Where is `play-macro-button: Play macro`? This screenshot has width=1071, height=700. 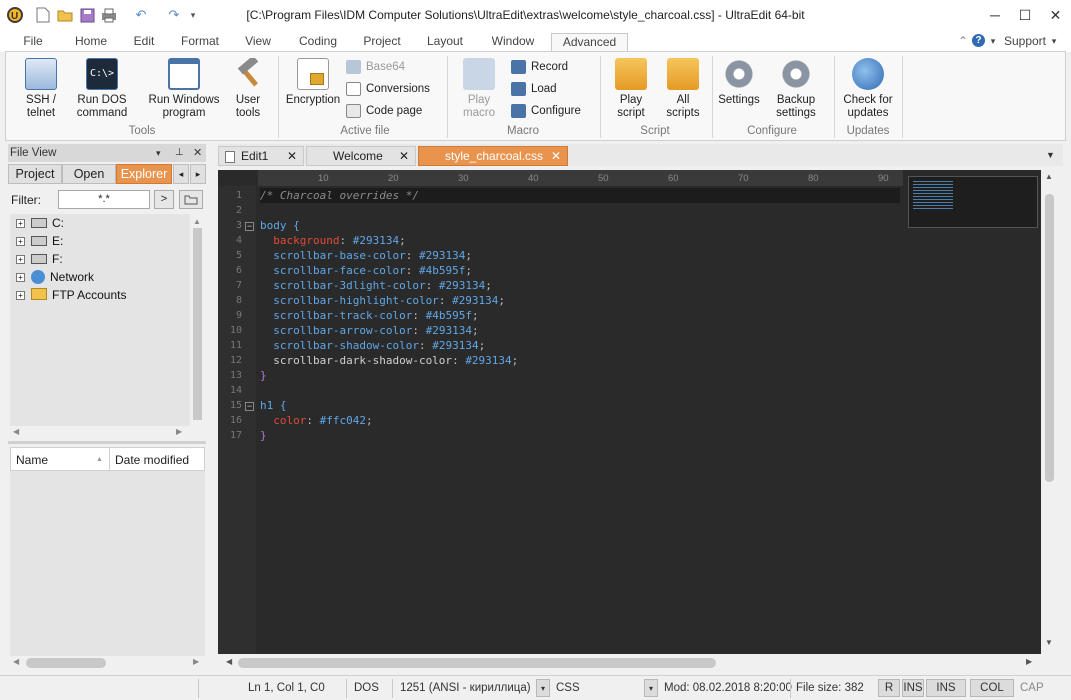
play-macro-button: Play macro is located at coordinates (479, 89).